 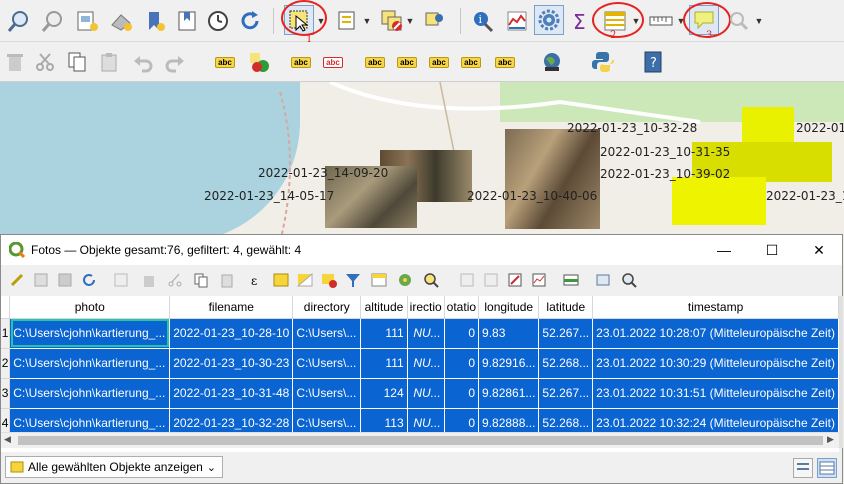 What do you see at coordinates (505, 62) in the screenshot?
I see `change-label-icon: abc` at bounding box center [505, 62].